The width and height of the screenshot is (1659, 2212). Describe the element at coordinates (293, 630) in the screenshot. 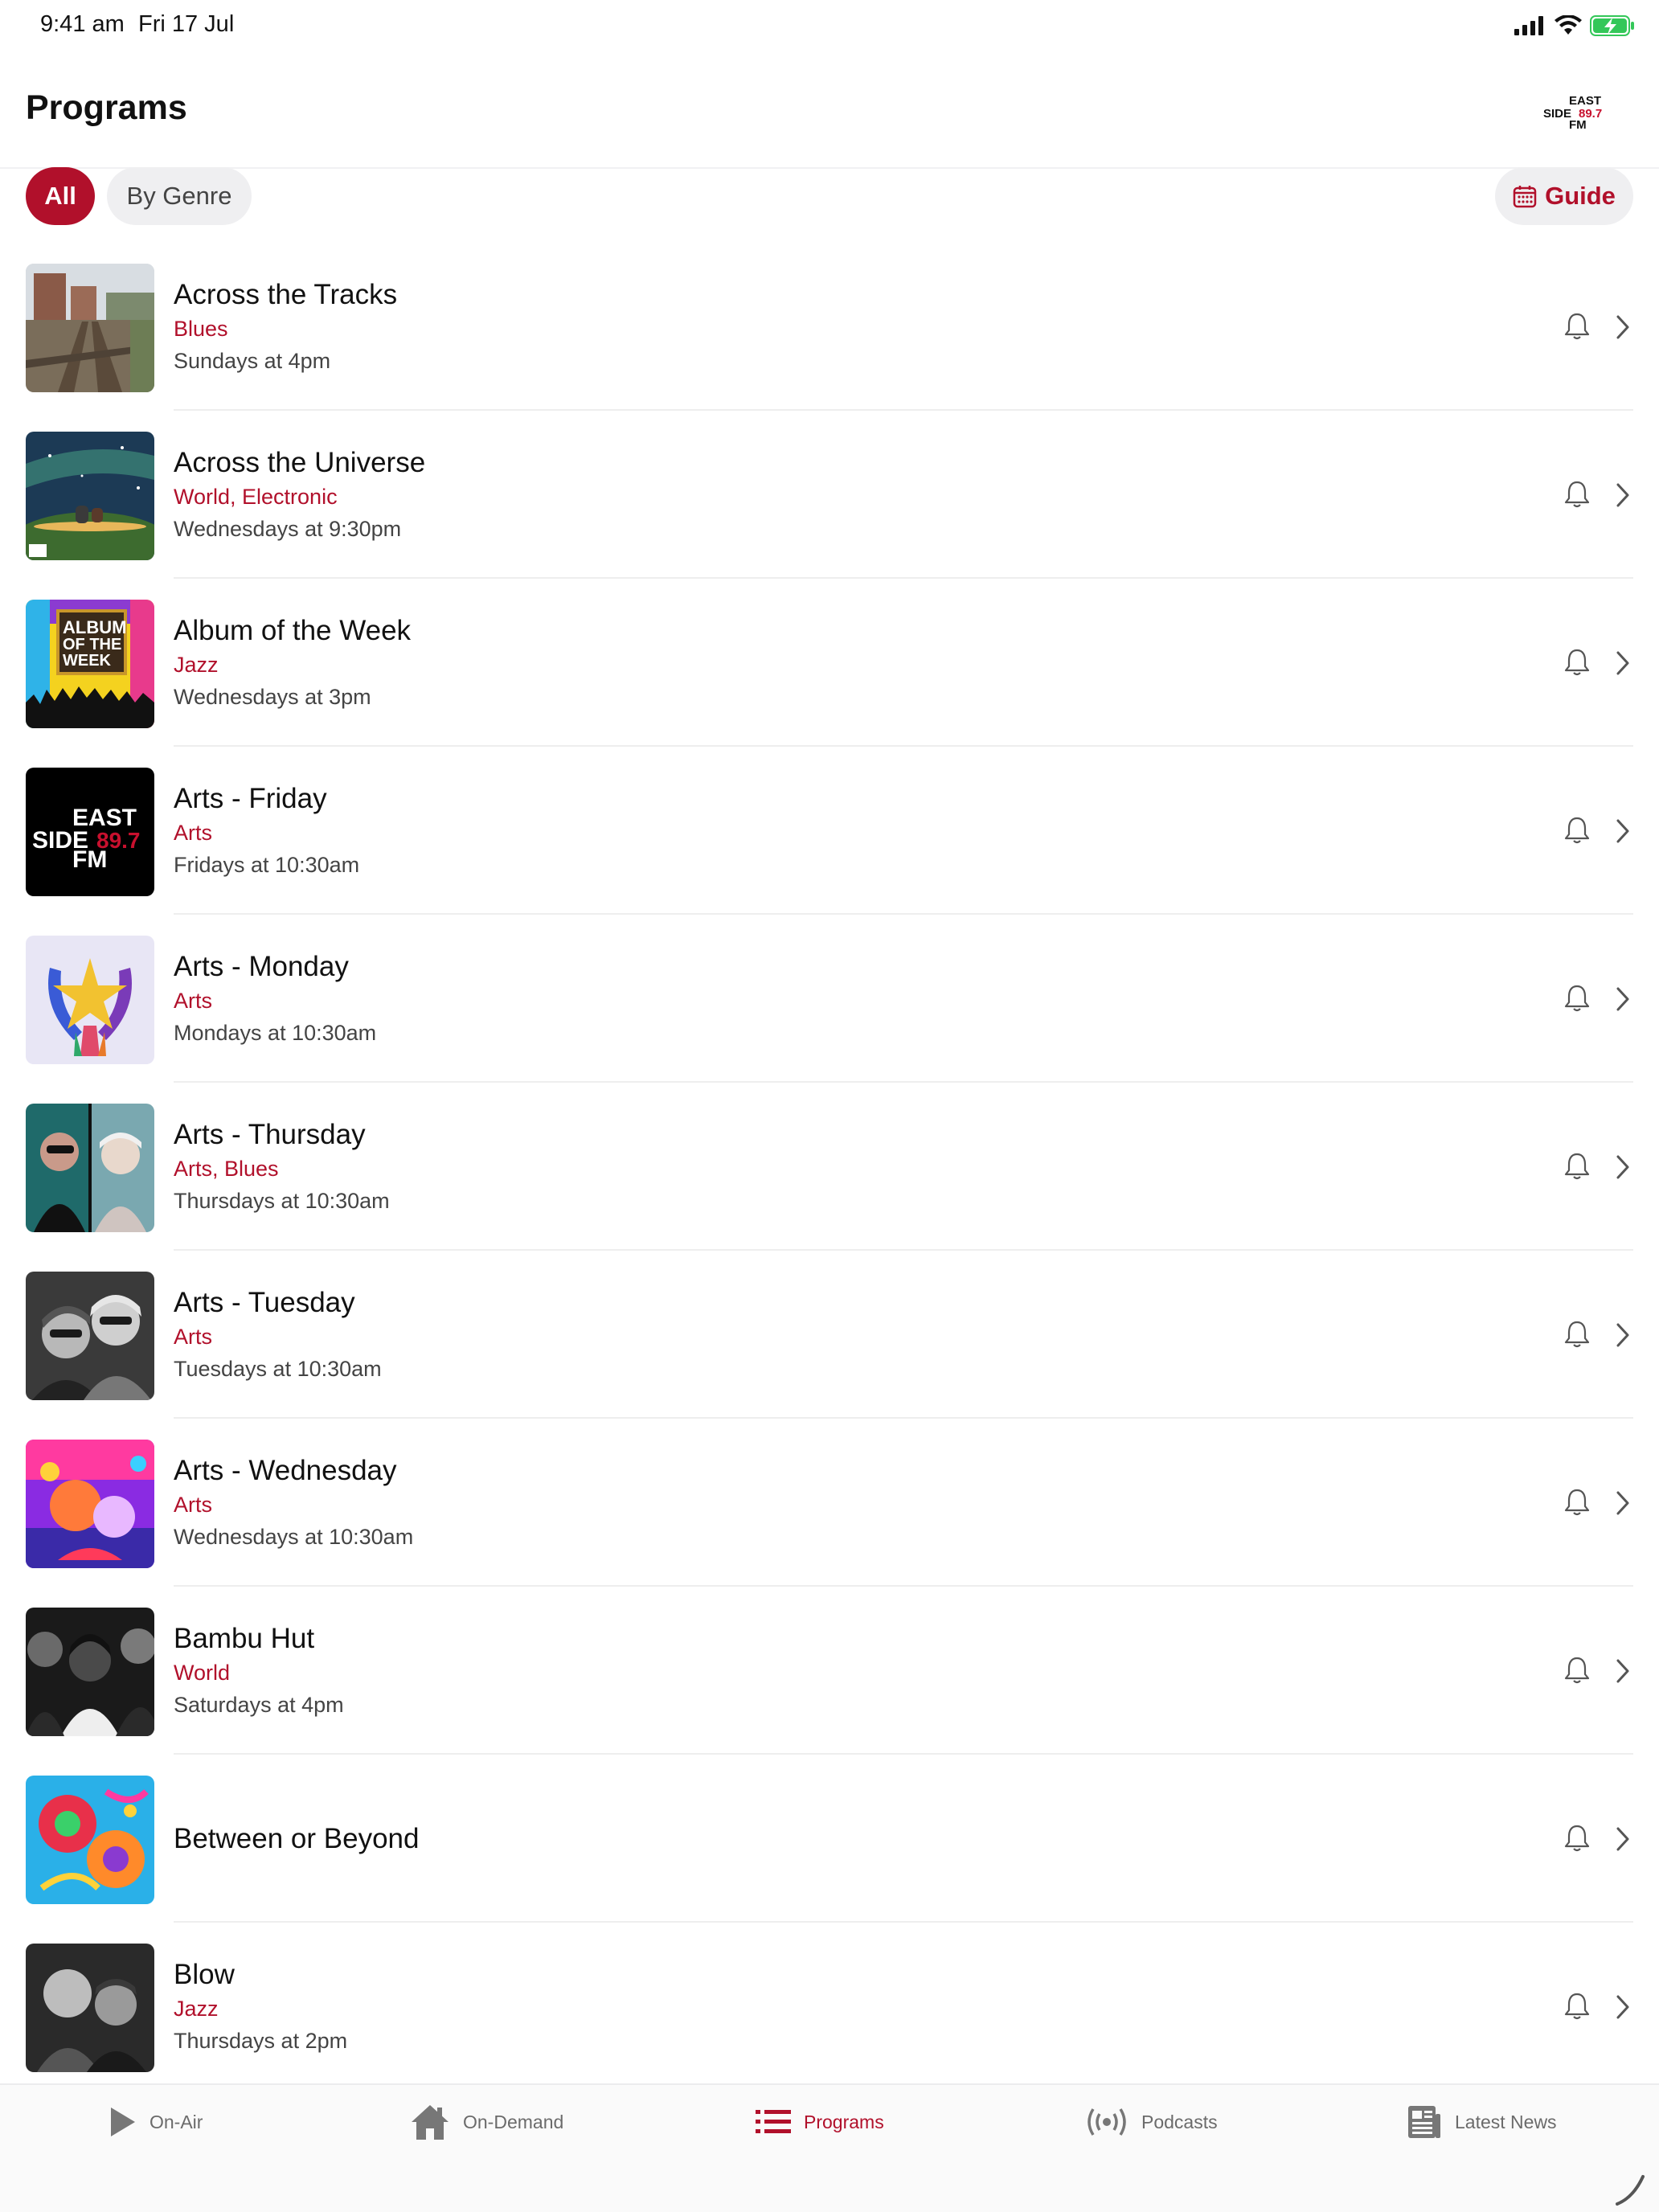

I see `program-title: Album of the Week` at that location.